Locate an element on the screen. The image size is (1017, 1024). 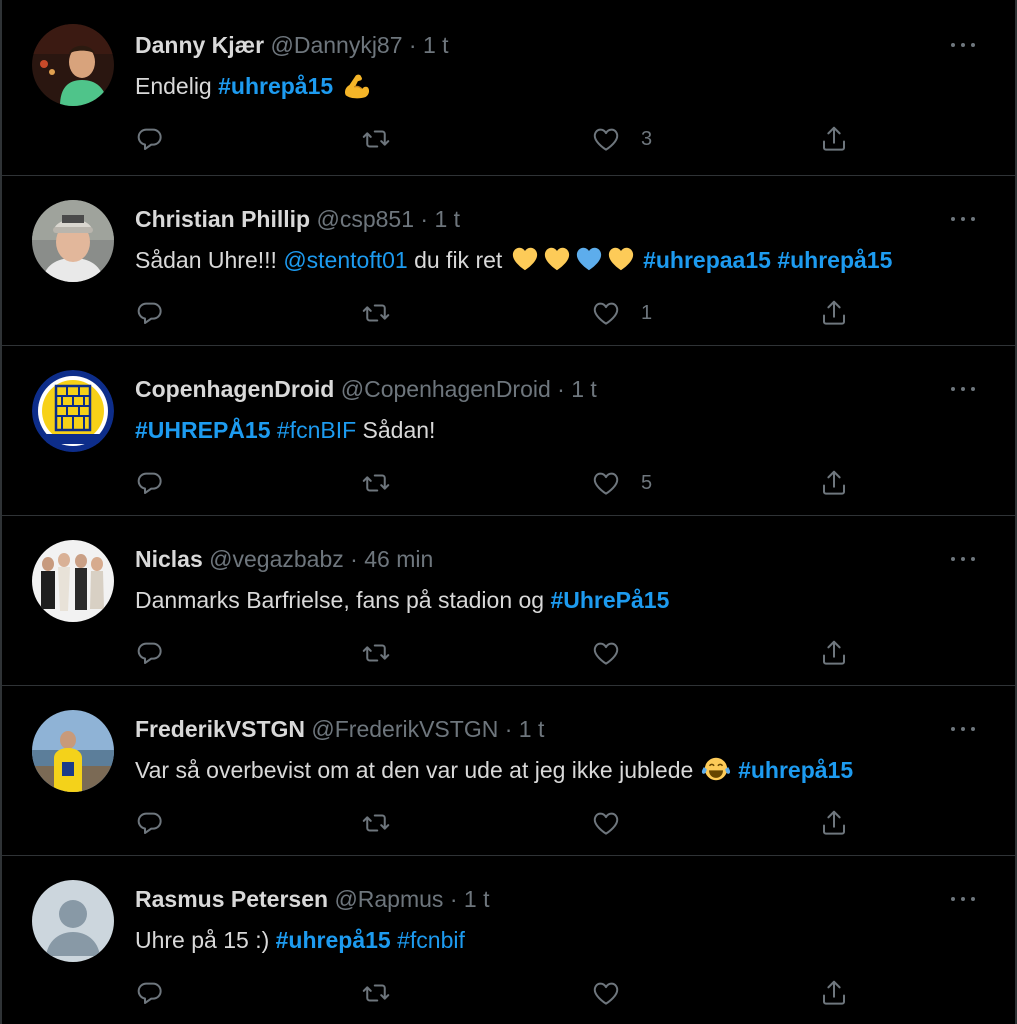
hashtag-link: #fcnbif is located at coordinates (431, 940).